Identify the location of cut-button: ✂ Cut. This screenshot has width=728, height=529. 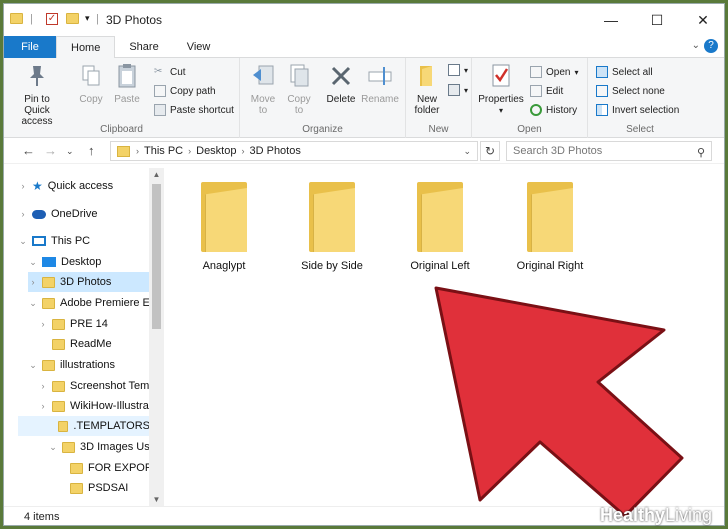
(170, 72).